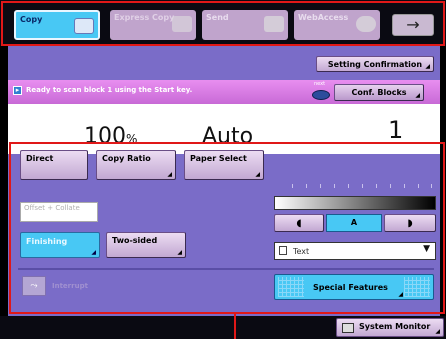 This screenshot has width=446, height=339. I want to click on paper-select-label: Paper Select, so click(218, 158).